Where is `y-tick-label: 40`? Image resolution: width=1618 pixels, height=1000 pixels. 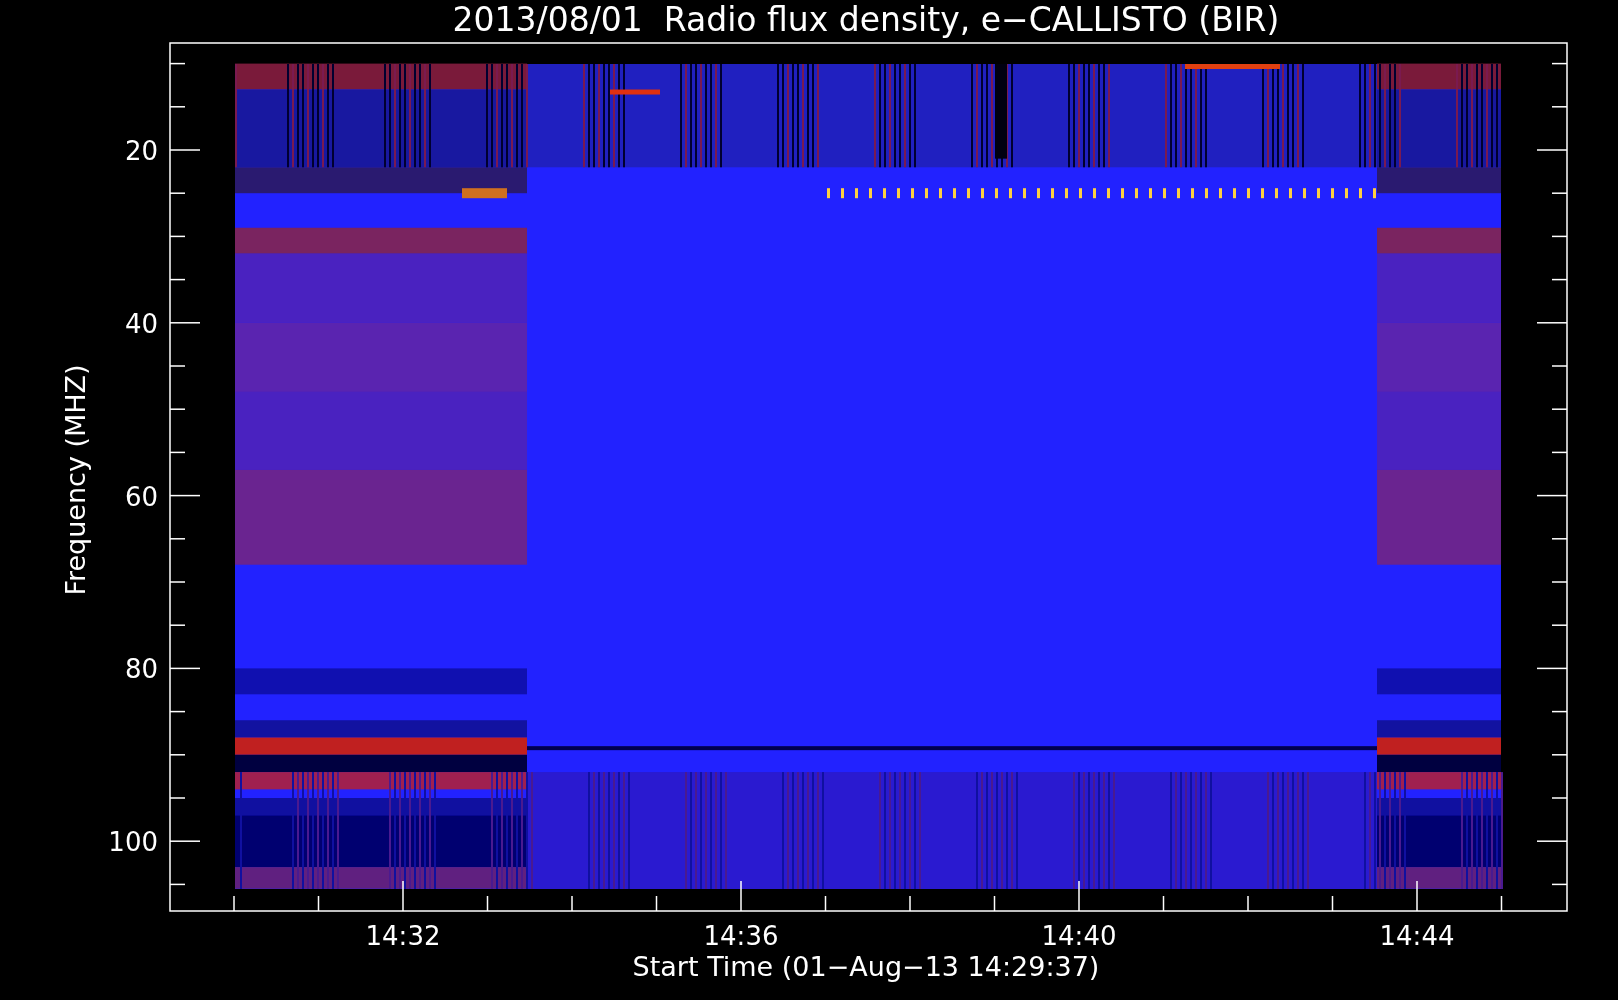 y-tick-label: 40 is located at coordinates (141, 323).